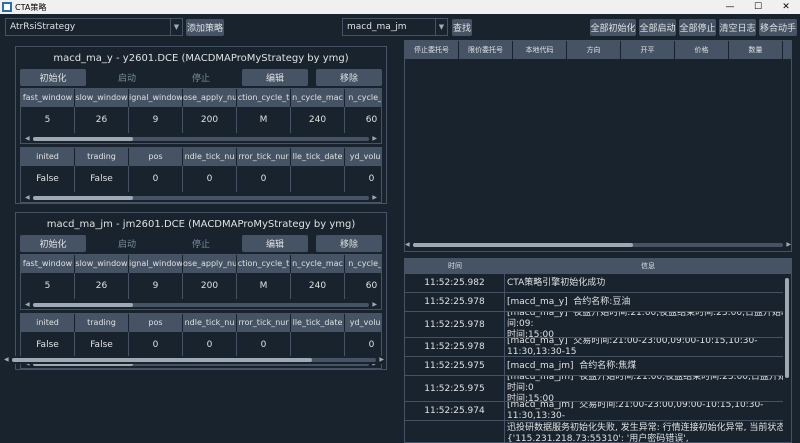 The height and width of the screenshot is (443, 800). I want to click on log-row: 11:52:25.982 CTA策略引擎初始化成功, so click(598, 283).